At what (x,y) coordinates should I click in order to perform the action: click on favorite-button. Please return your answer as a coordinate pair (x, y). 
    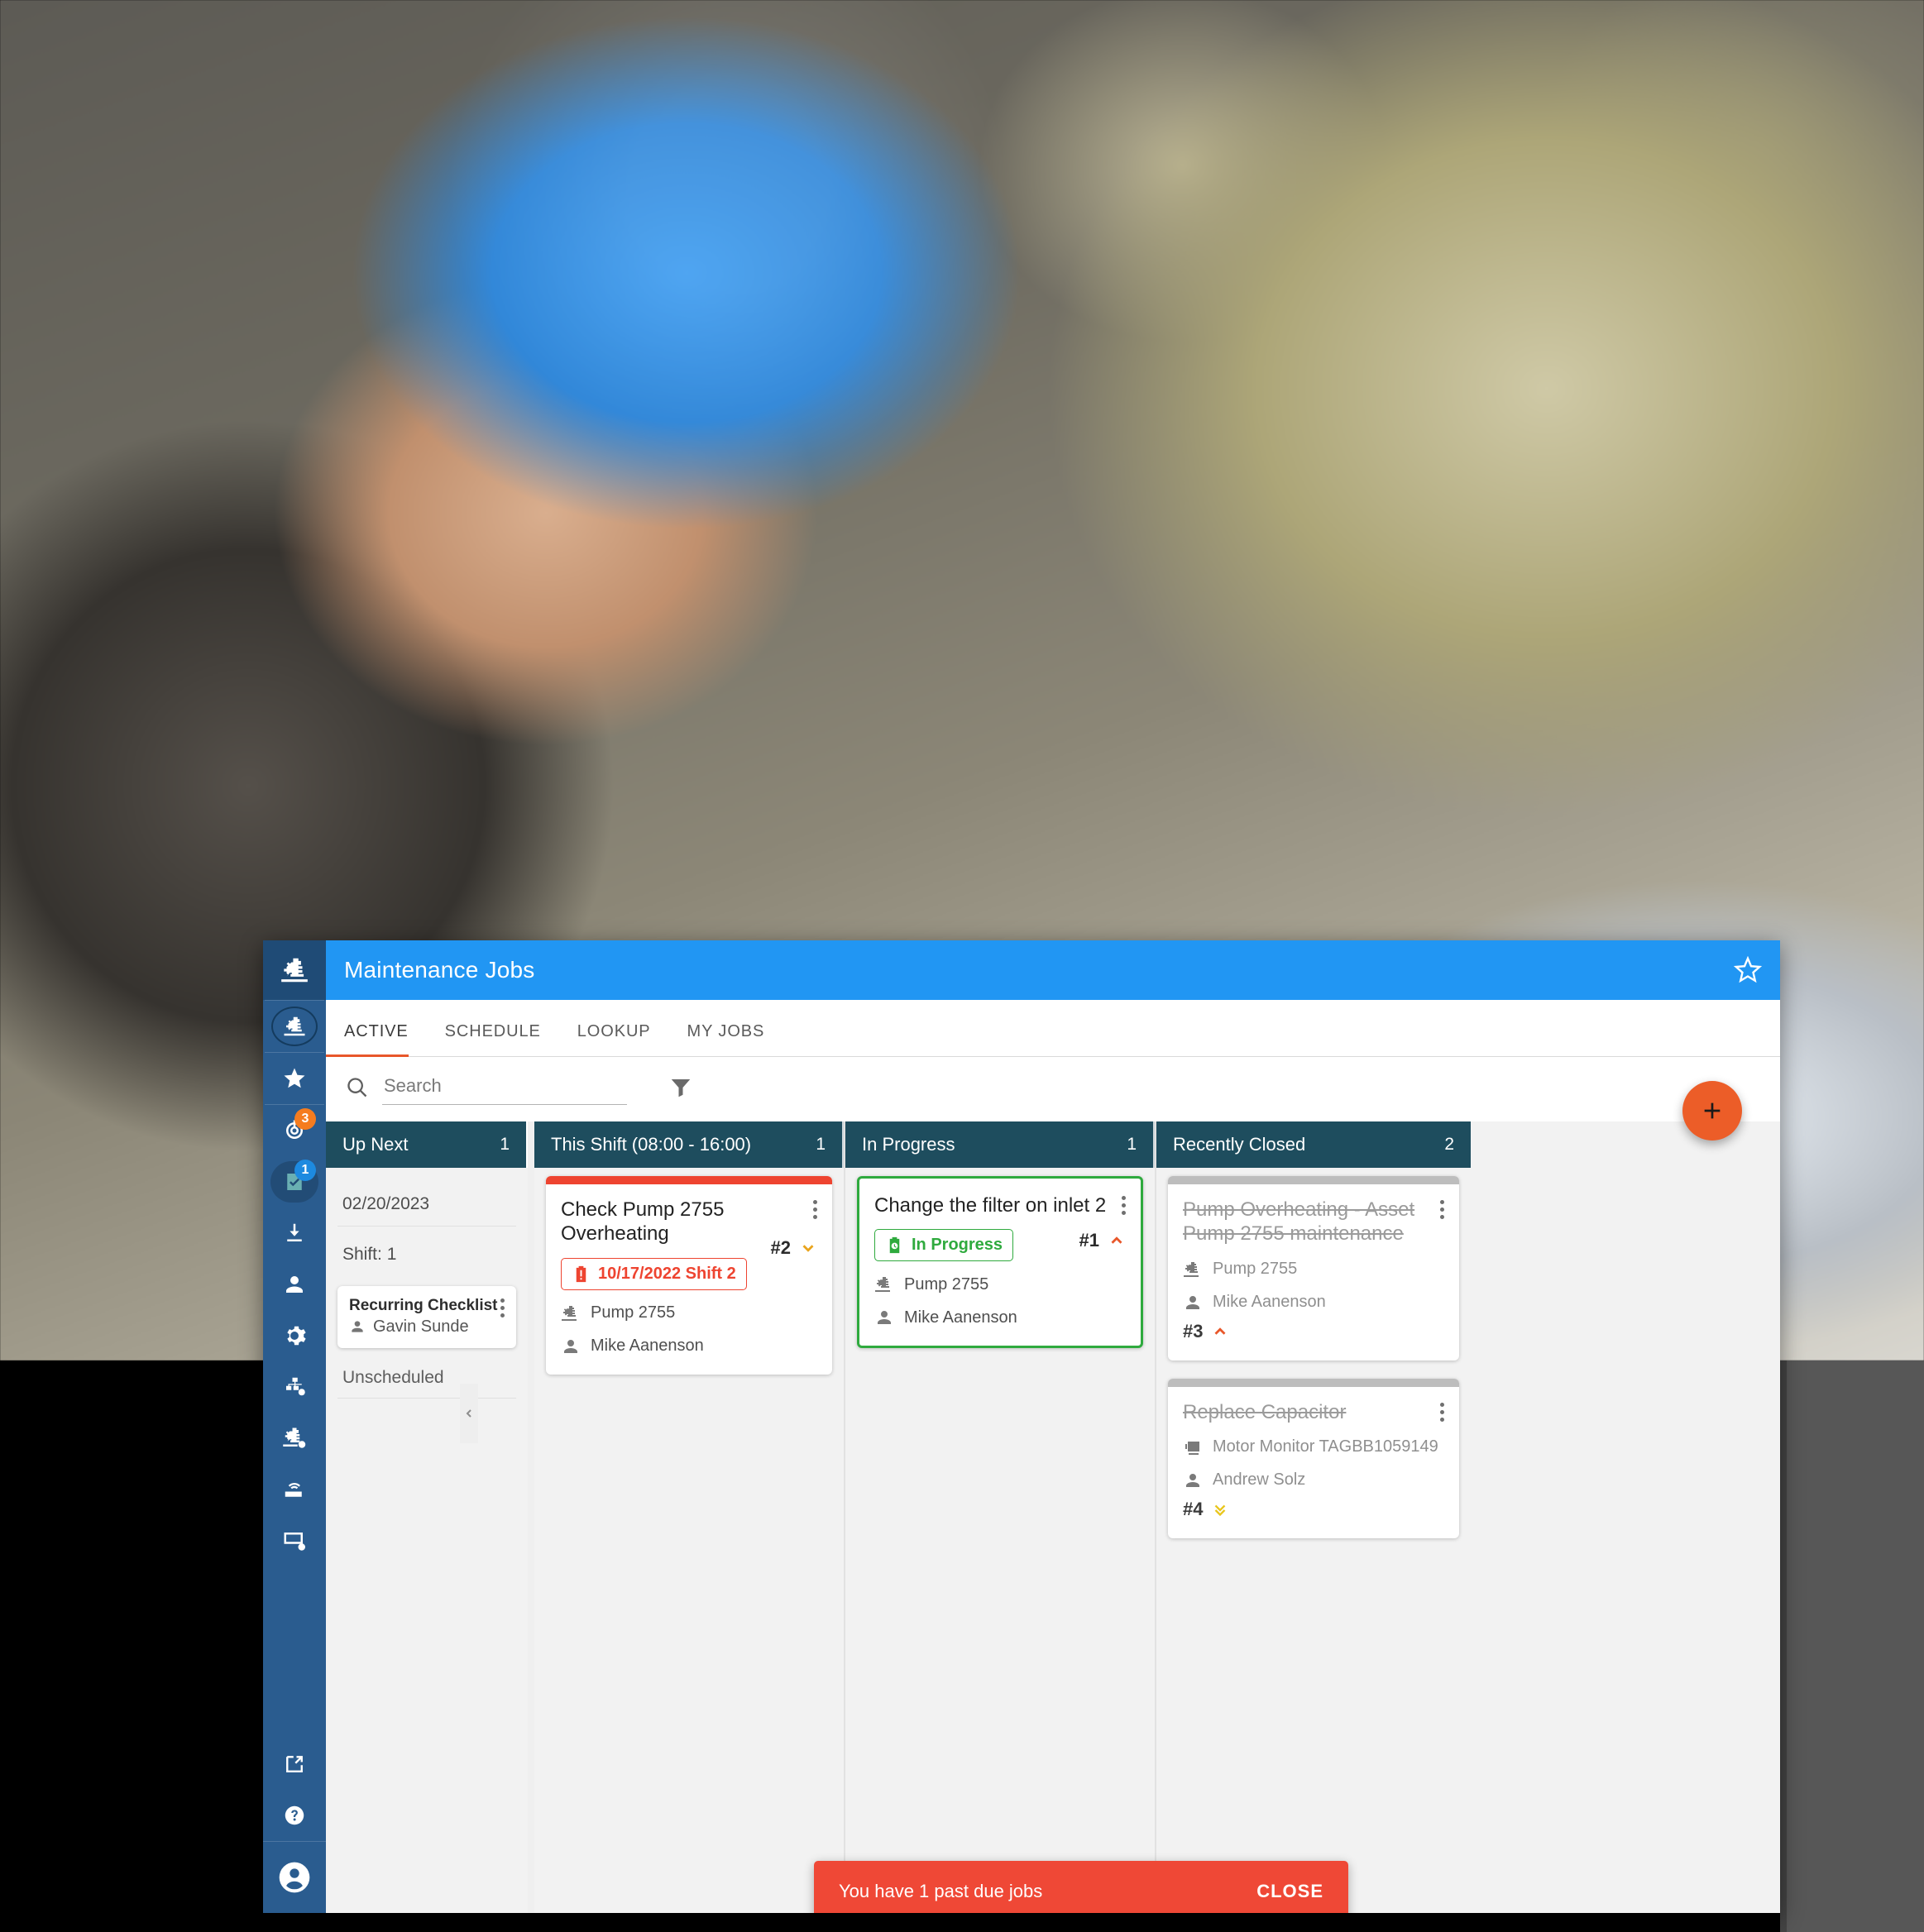
    Looking at the image, I should click on (1748, 970).